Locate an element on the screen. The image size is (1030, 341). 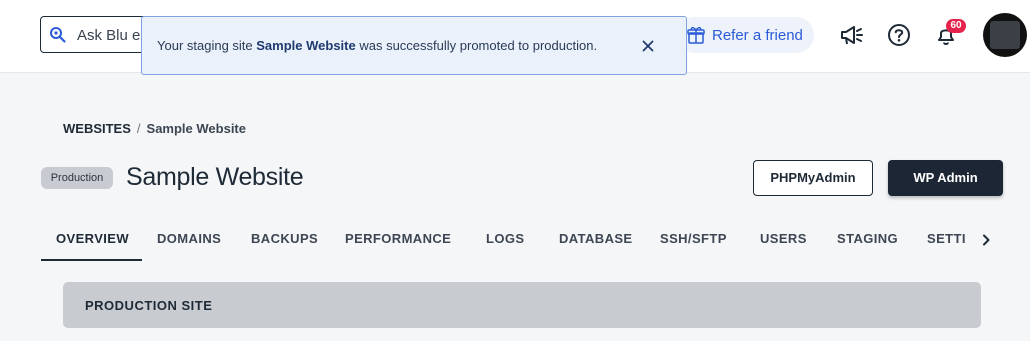
help-icon is located at coordinates (899, 35).